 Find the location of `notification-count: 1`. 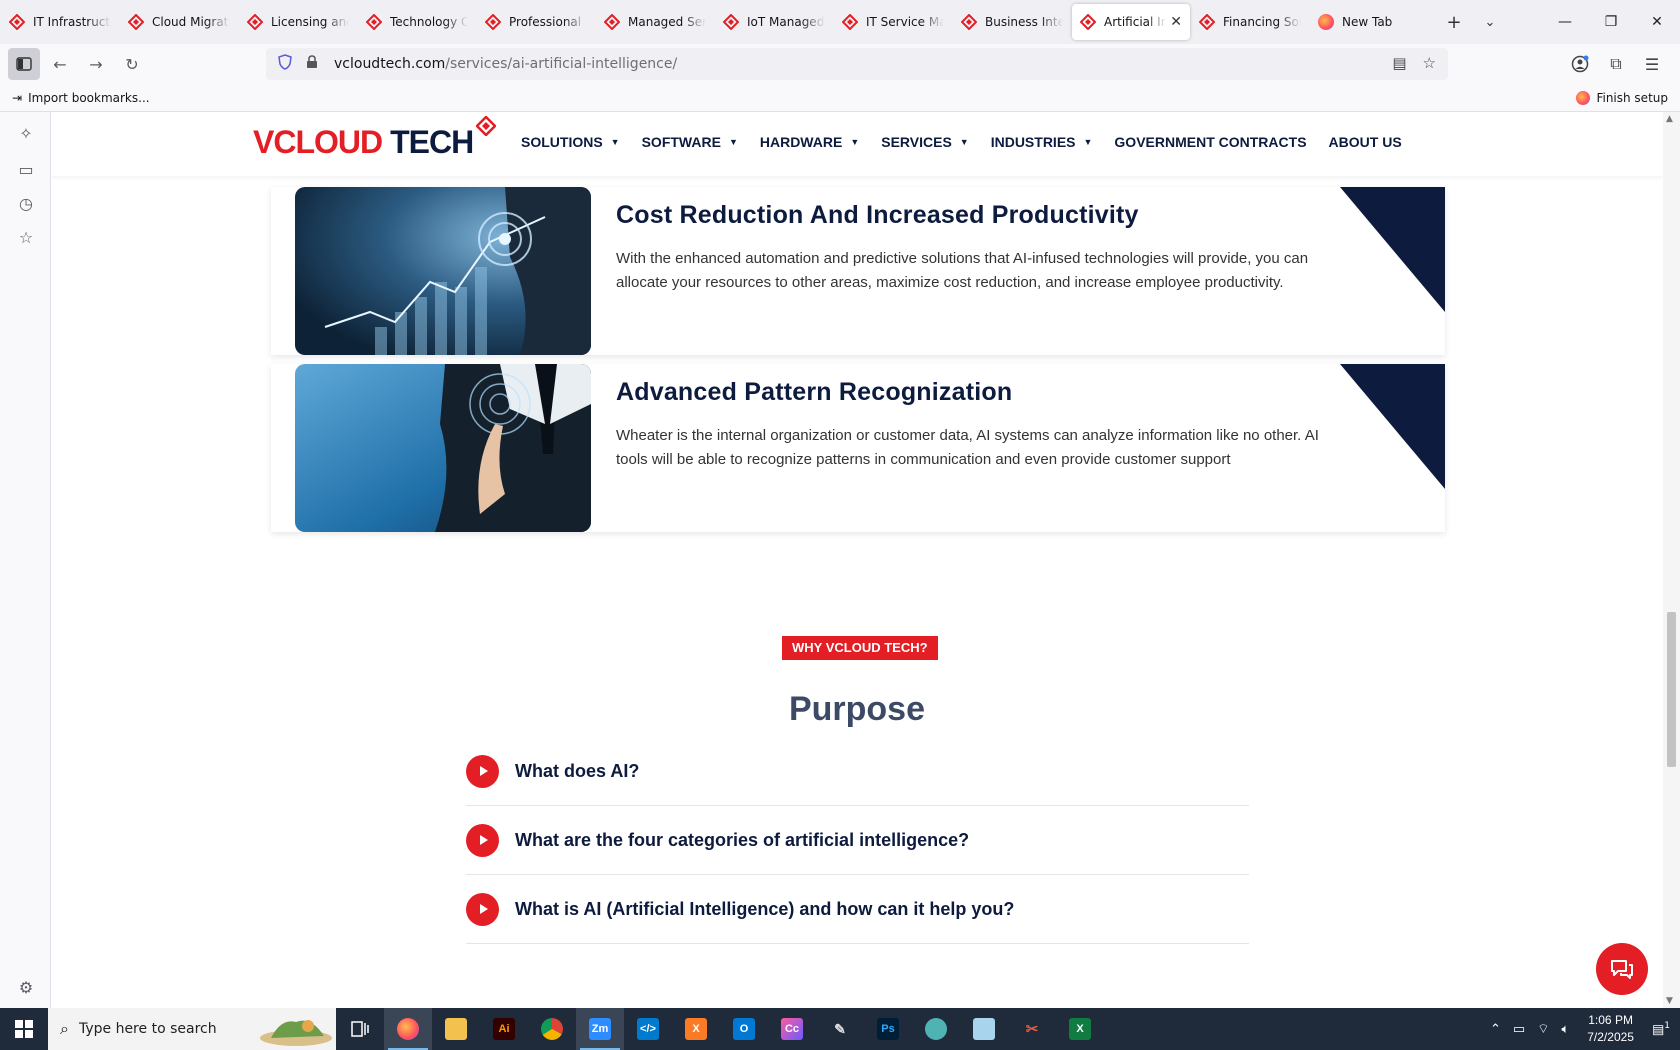

notification-count: 1 is located at coordinates (1667, 1025).